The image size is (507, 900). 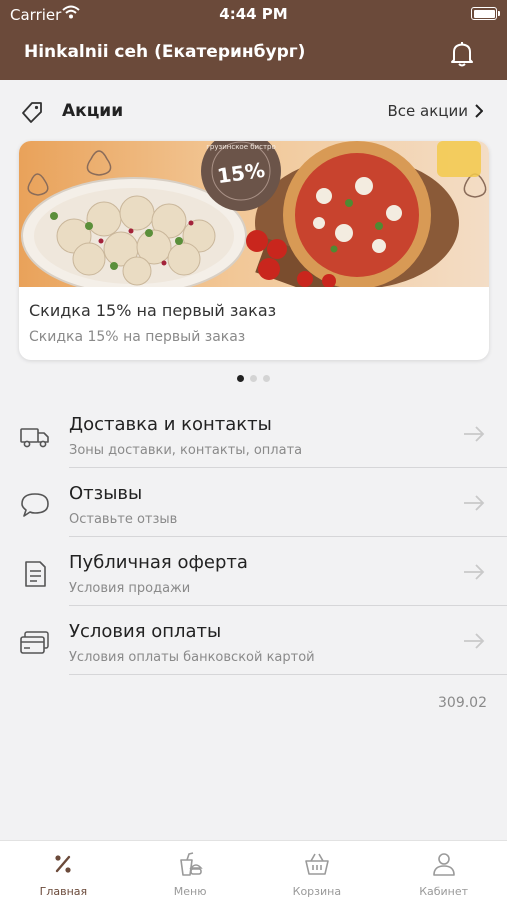 I want to click on document-icon, so click(x=35, y=574).